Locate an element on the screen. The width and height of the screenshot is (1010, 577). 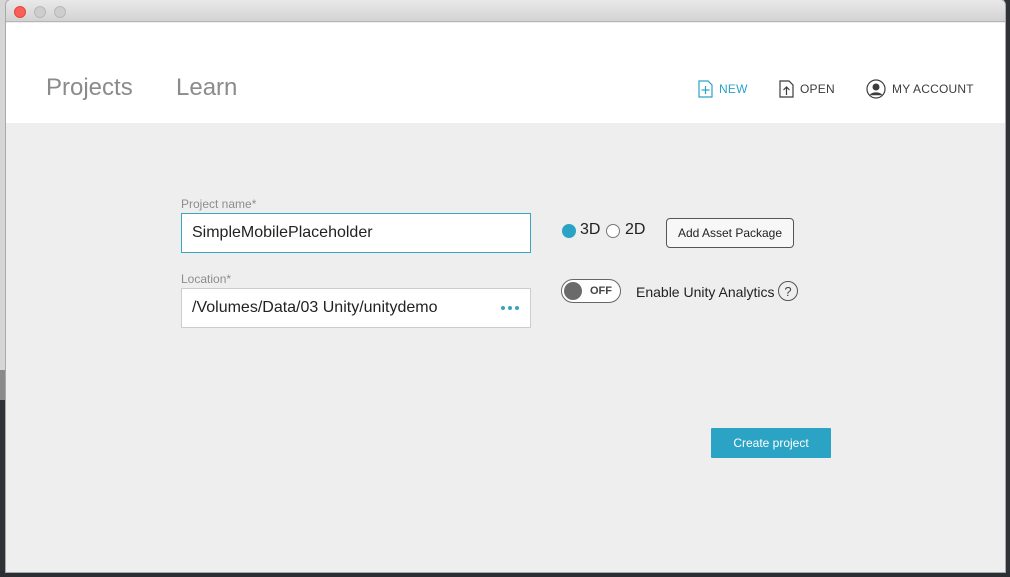
project-name-field: SimpleMobilePlaceholder is located at coordinates (356, 233).